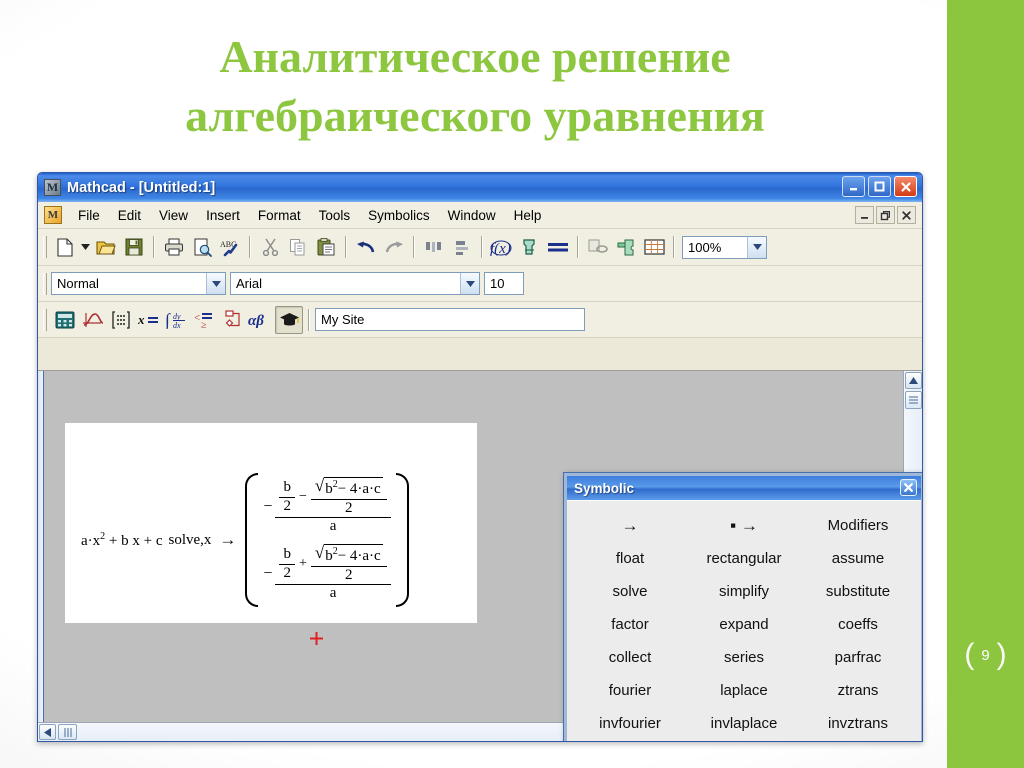 The image size is (1024, 768). Describe the element at coordinates (858, 558) in the screenshot. I see `assume-button: assume` at that location.